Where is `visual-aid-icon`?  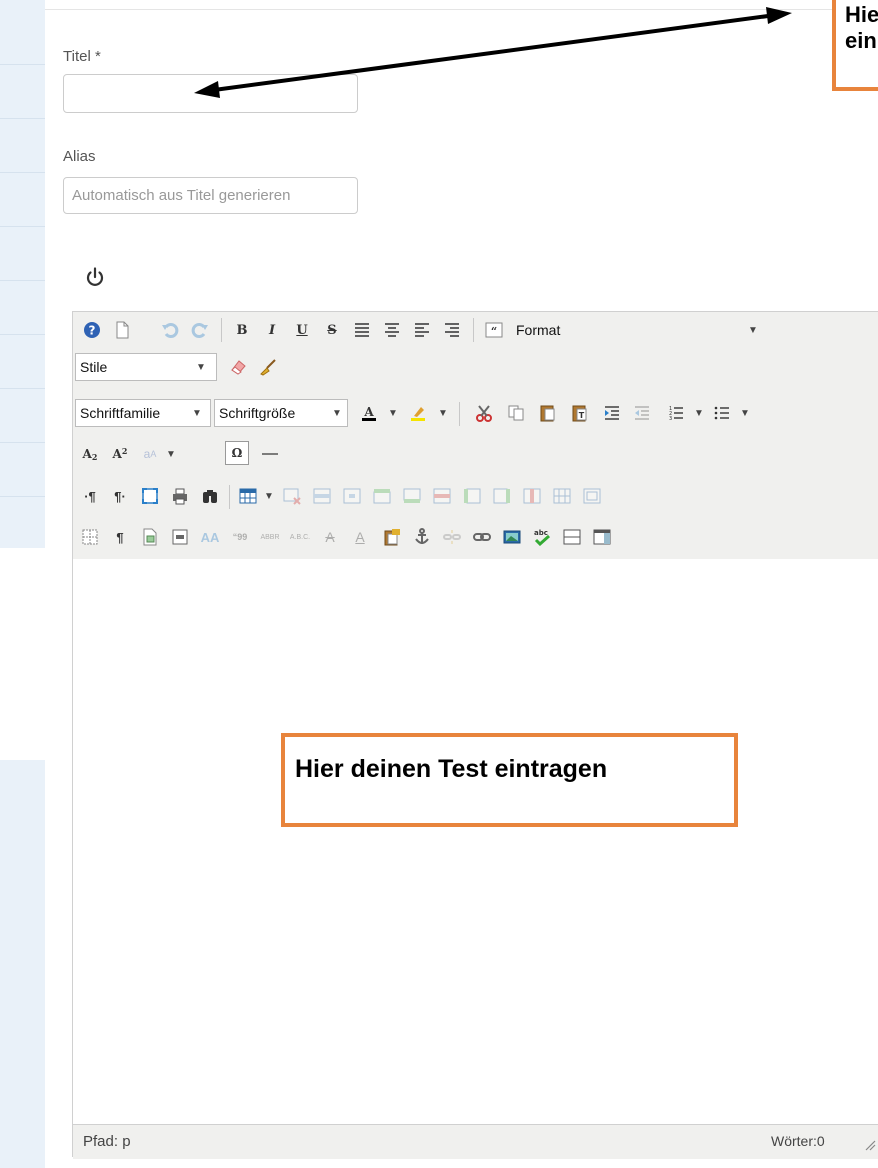
visual-aid-icon is located at coordinates (90, 537).